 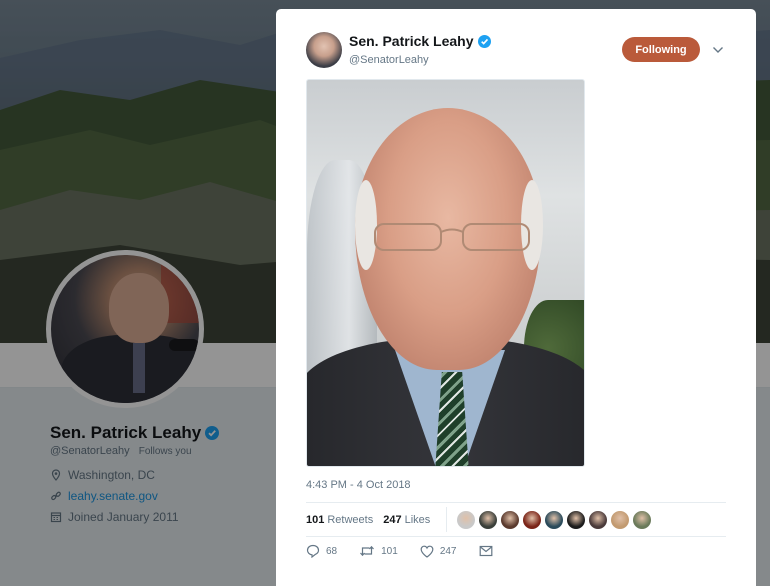 What do you see at coordinates (315, 519) in the screenshot?
I see `retweets-count: 101` at bounding box center [315, 519].